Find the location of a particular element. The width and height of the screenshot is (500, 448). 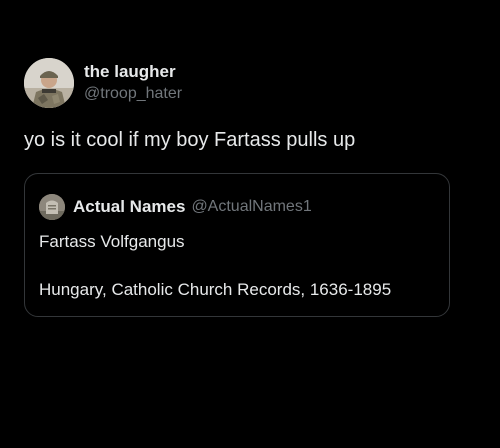

quoted-tweet-header: Actual Names @ActualNames1 is located at coordinates (175, 207).